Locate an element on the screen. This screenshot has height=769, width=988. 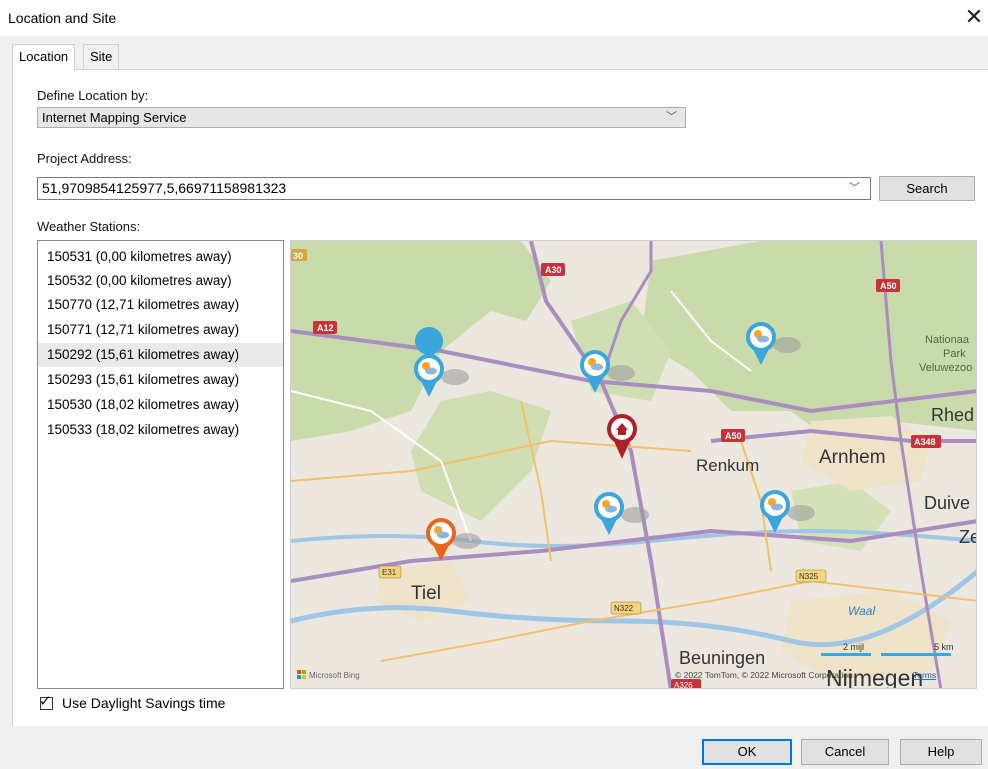
svg-text: E31 is located at coordinates (389, 572).